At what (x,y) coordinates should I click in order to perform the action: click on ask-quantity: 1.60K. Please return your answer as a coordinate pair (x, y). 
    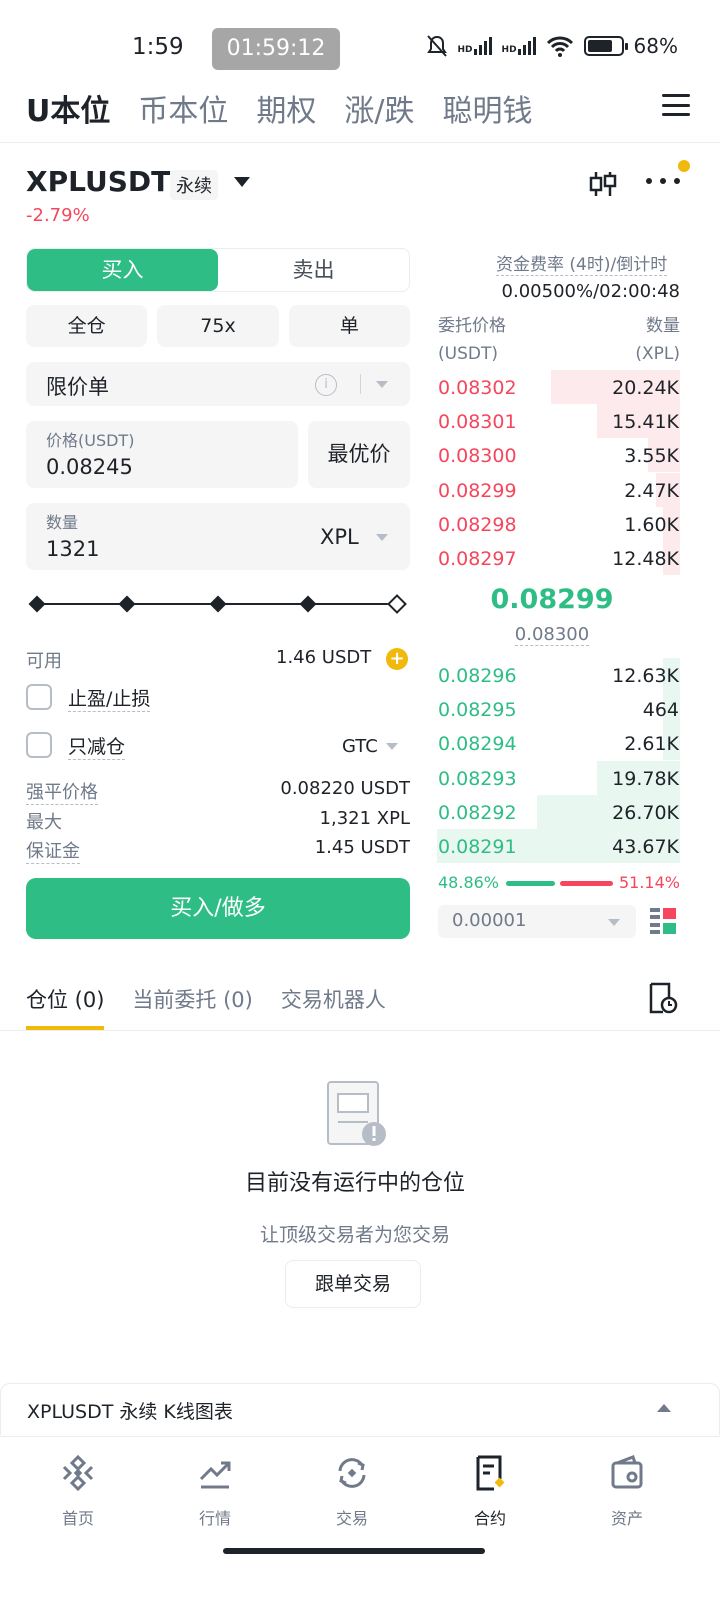
    Looking at the image, I should click on (651, 524).